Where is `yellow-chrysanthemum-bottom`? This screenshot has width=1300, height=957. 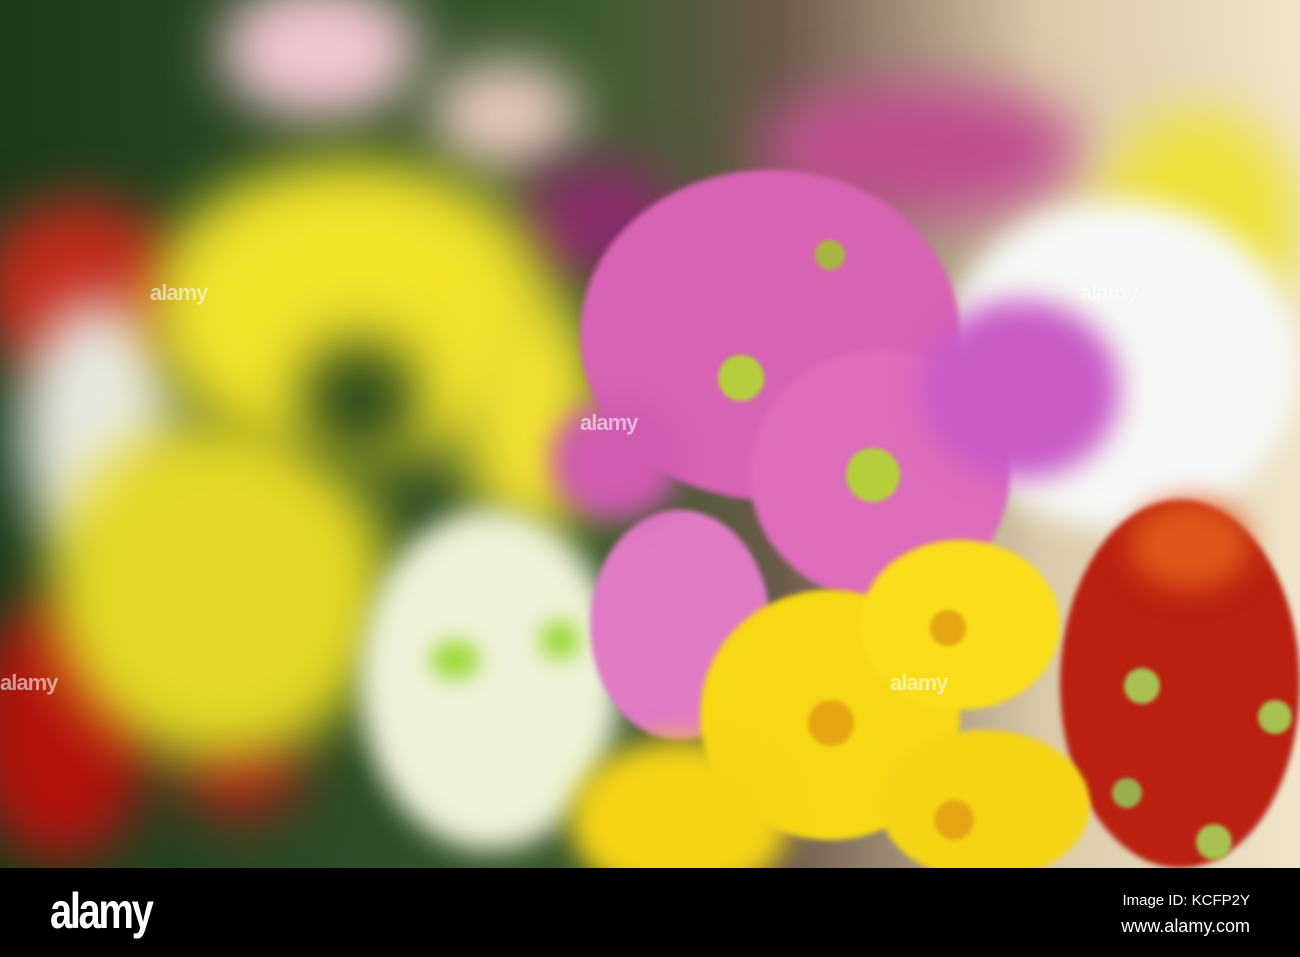 yellow-chrysanthemum-bottom is located at coordinates (985, 799).